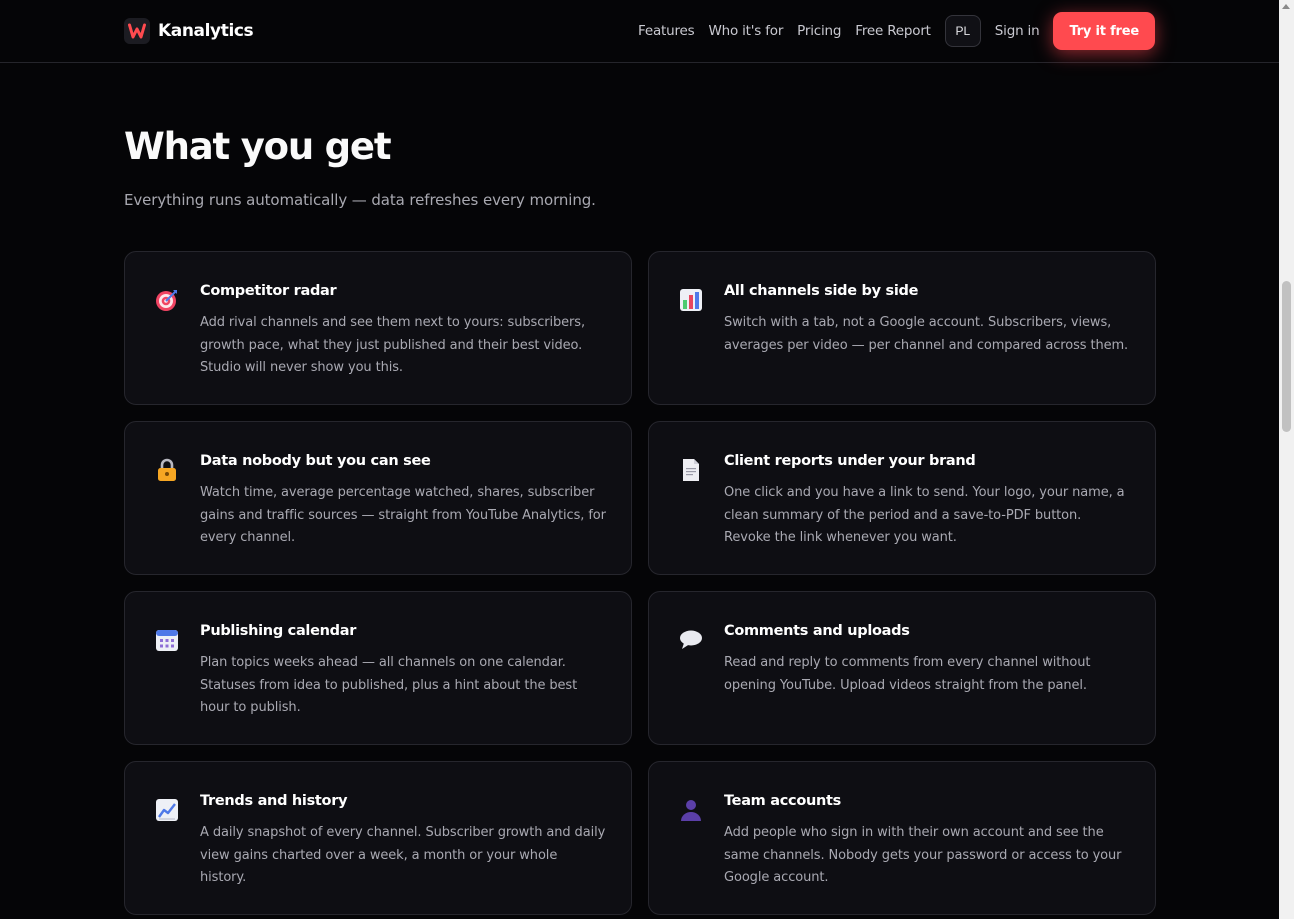  What do you see at coordinates (691, 640) in the screenshot?
I see `speech-bubble-icon` at bounding box center [691, 640].